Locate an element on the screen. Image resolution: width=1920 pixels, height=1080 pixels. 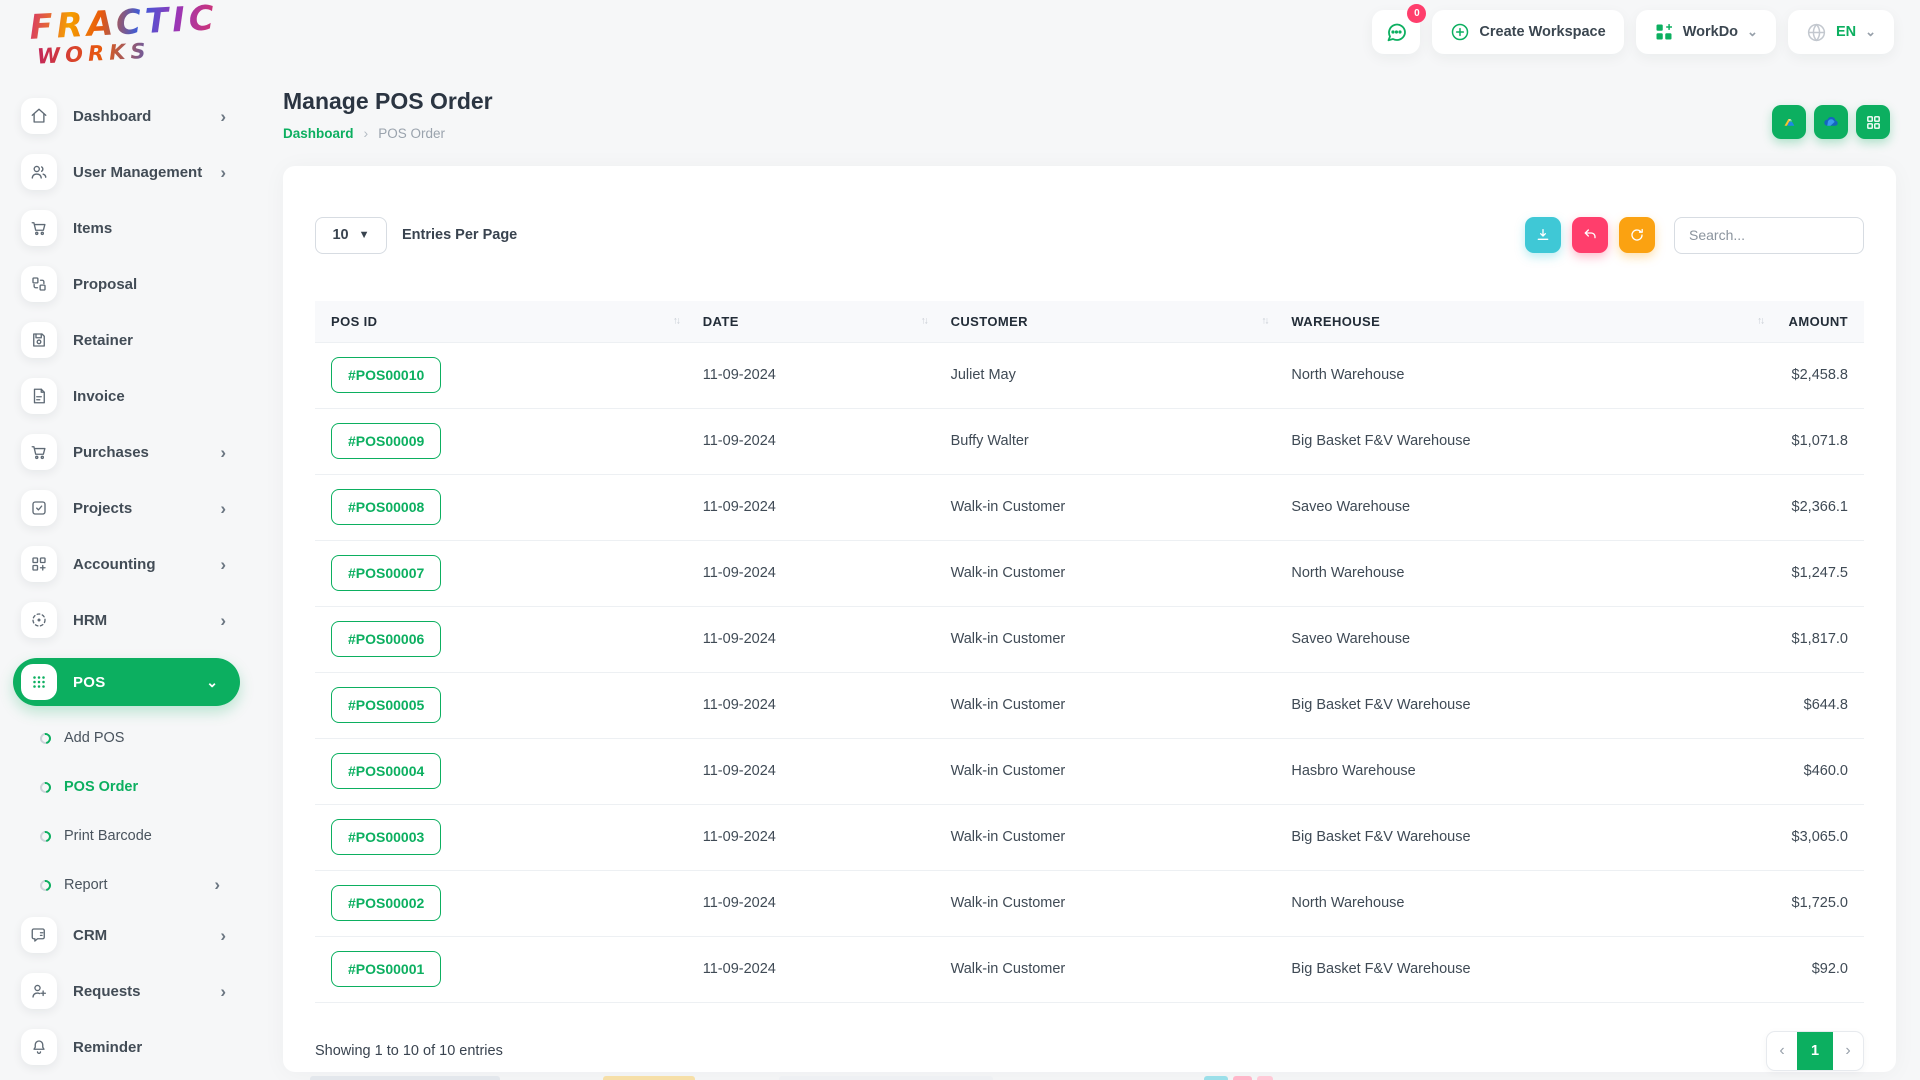
sidebar-subitem-print-barcode: Print Barcode is located at coordinates (148, 836).